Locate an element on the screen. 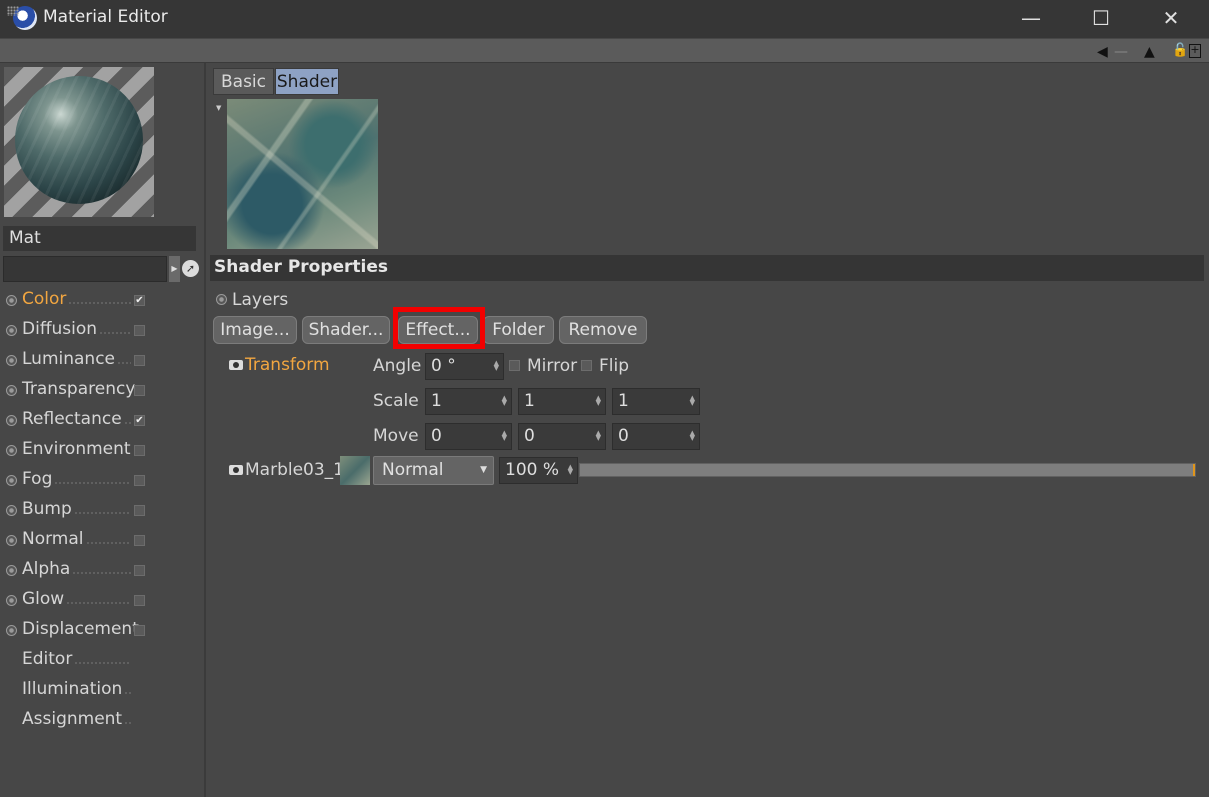 The width and height of the screenshot is (1209, 797). channel-label: Environment is located at coordinates (76, 449).